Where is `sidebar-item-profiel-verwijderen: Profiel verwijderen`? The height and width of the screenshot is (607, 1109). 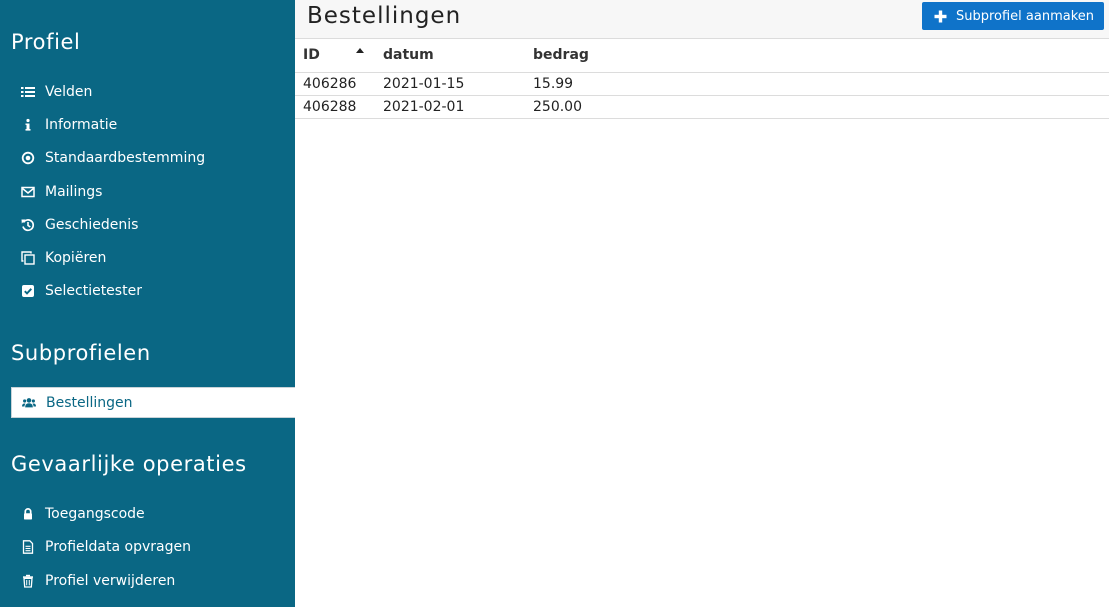 sidebar-item-profiel-verwijderen: Profiel verwijderen is located at coordinates (153, 580).